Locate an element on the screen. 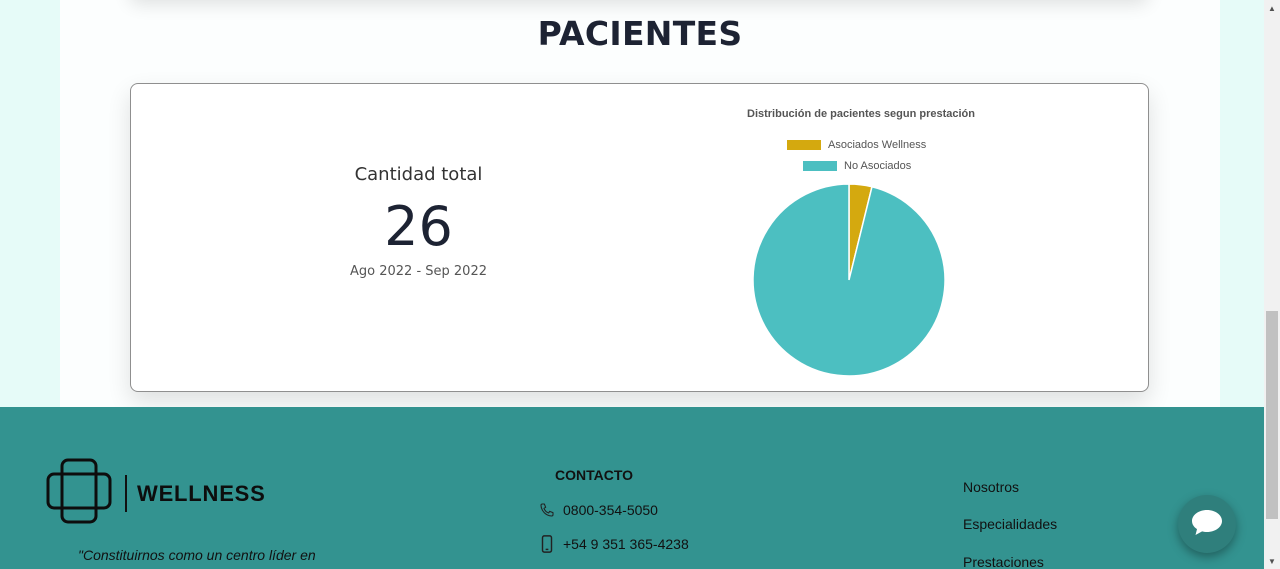 The width and height of the screenshot is (1280, 569). contact-phone: 0800-354-5050 is located at coordinates (598, 510).